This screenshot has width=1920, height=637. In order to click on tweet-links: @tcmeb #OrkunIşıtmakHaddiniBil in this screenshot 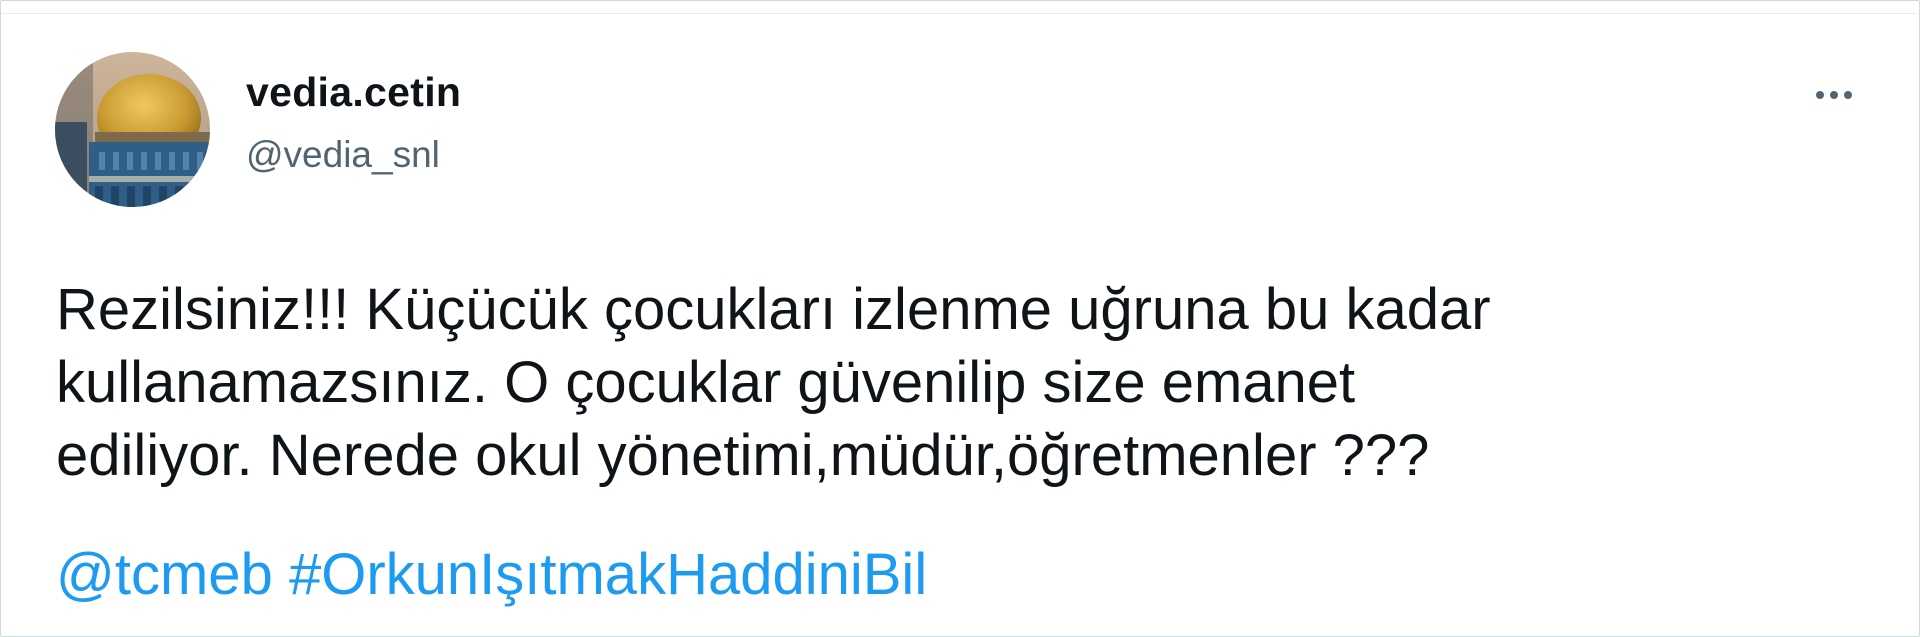, I will do `click(491, 574)`.